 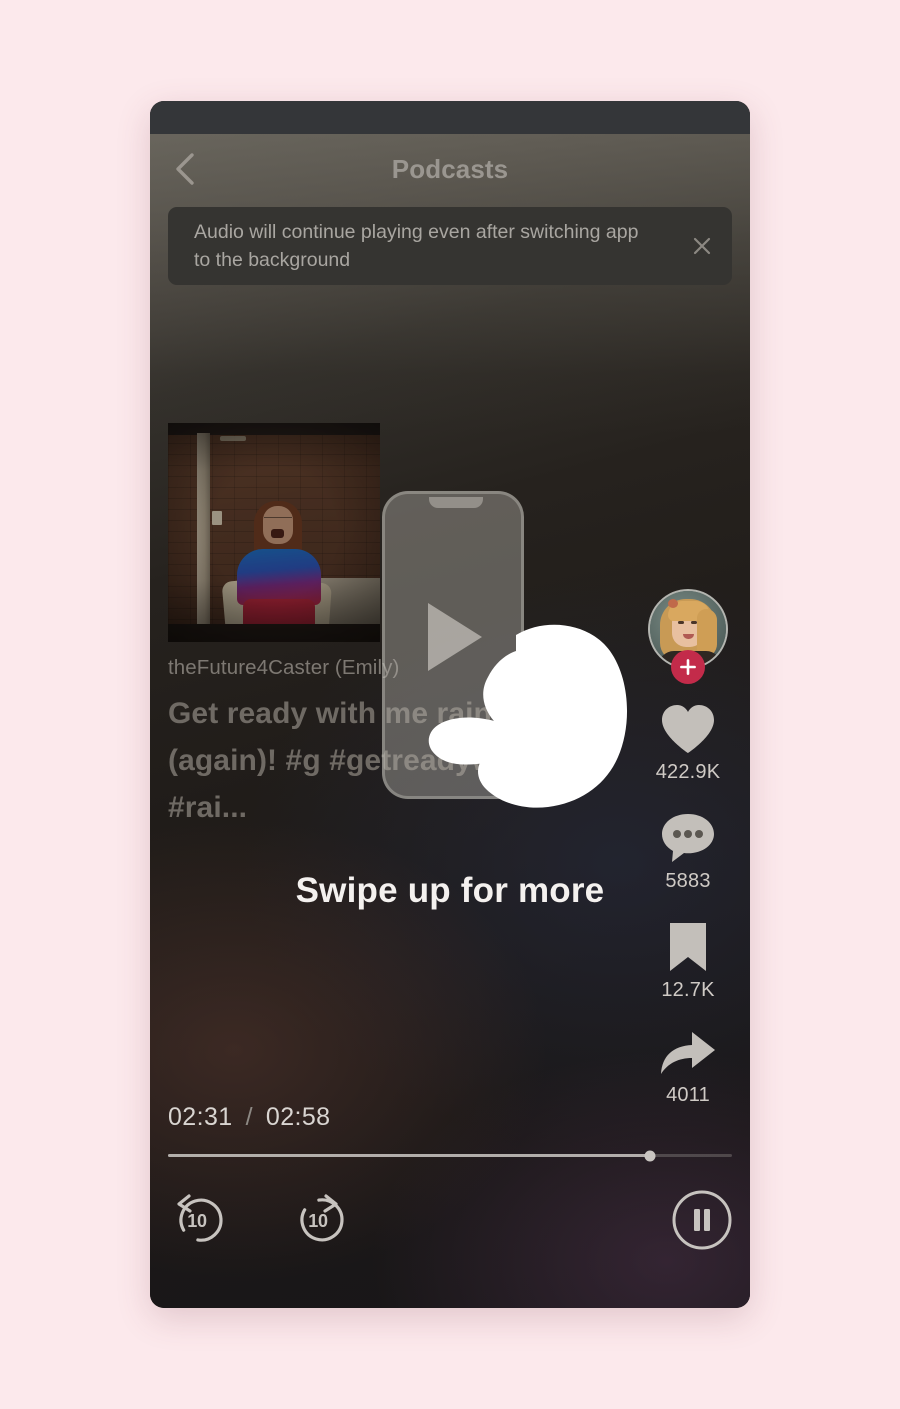 I want to click on bookmark-count: 12.7K, so click(x=688, y=990).